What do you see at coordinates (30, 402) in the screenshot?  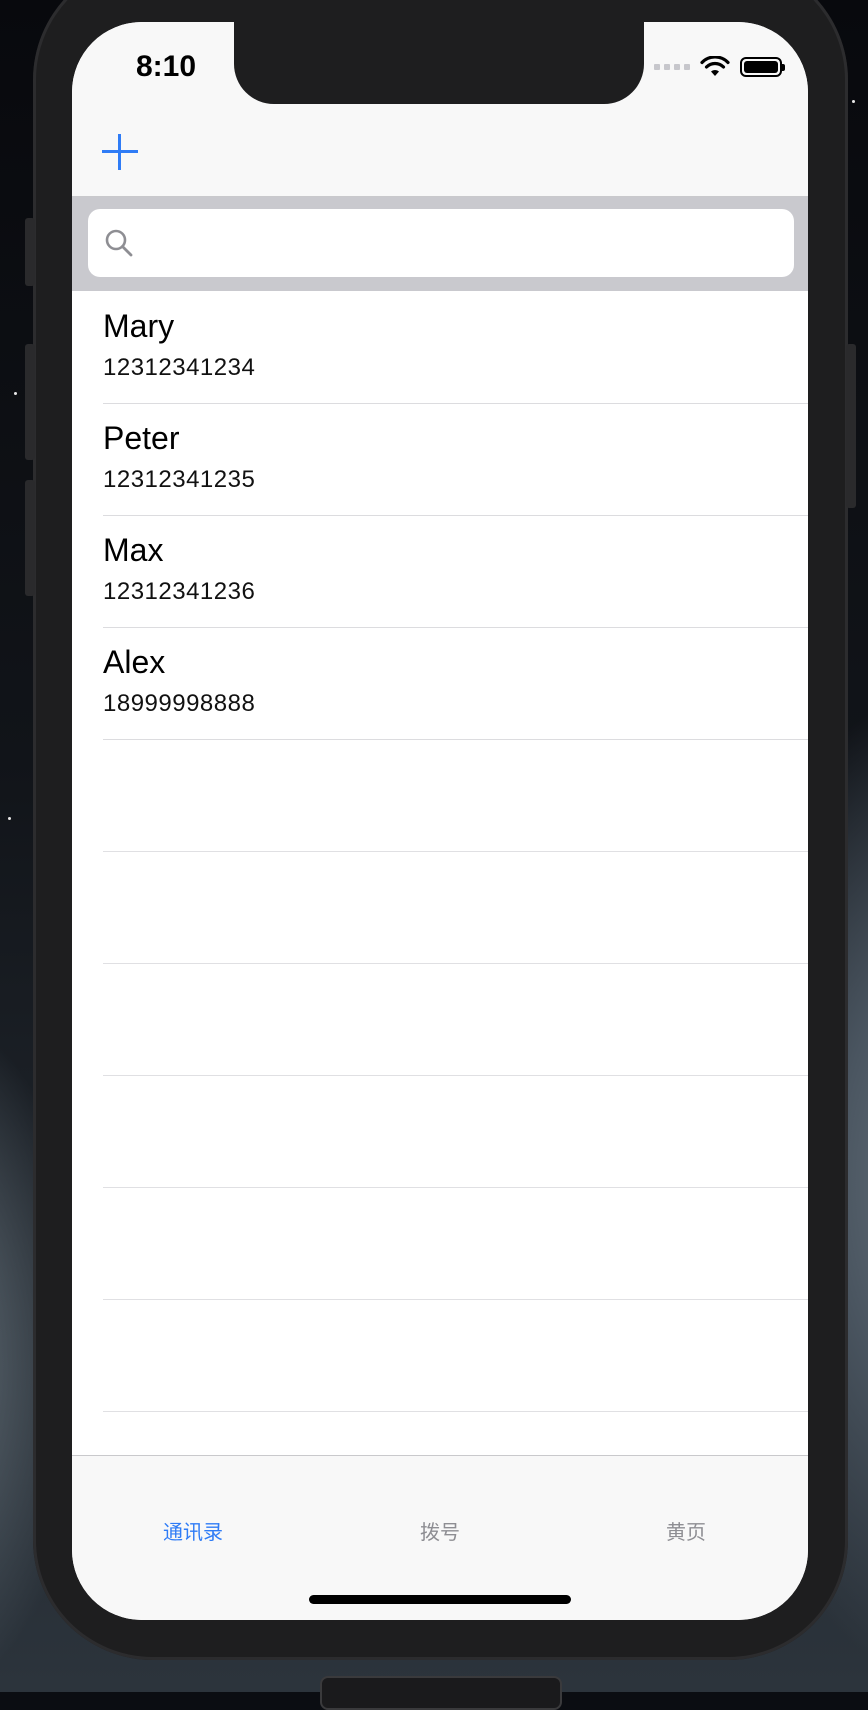 I see `volume-up-button` at bounding box center [30, 402].